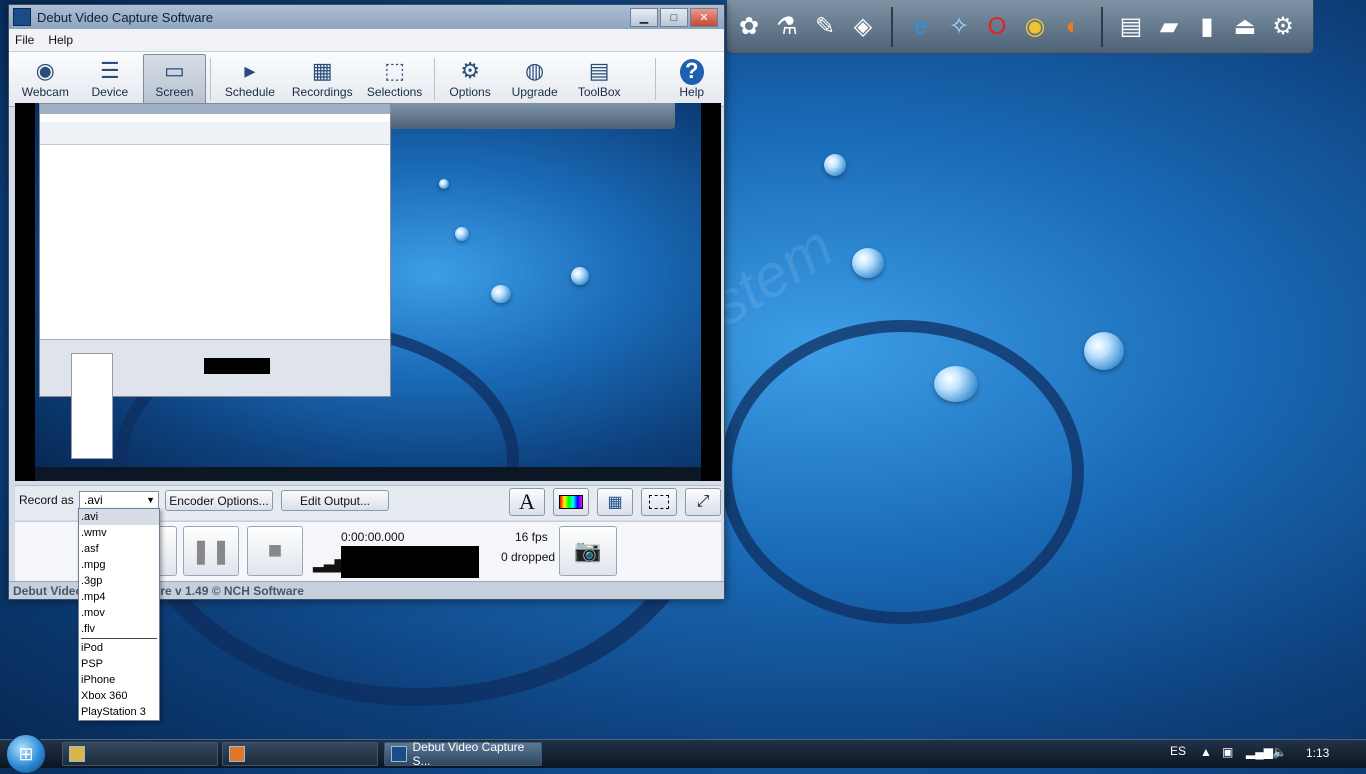  Describe the element at coordinates (1259, 752) in the screenshot. I see `network-icon: ▂▄▆` at that location.